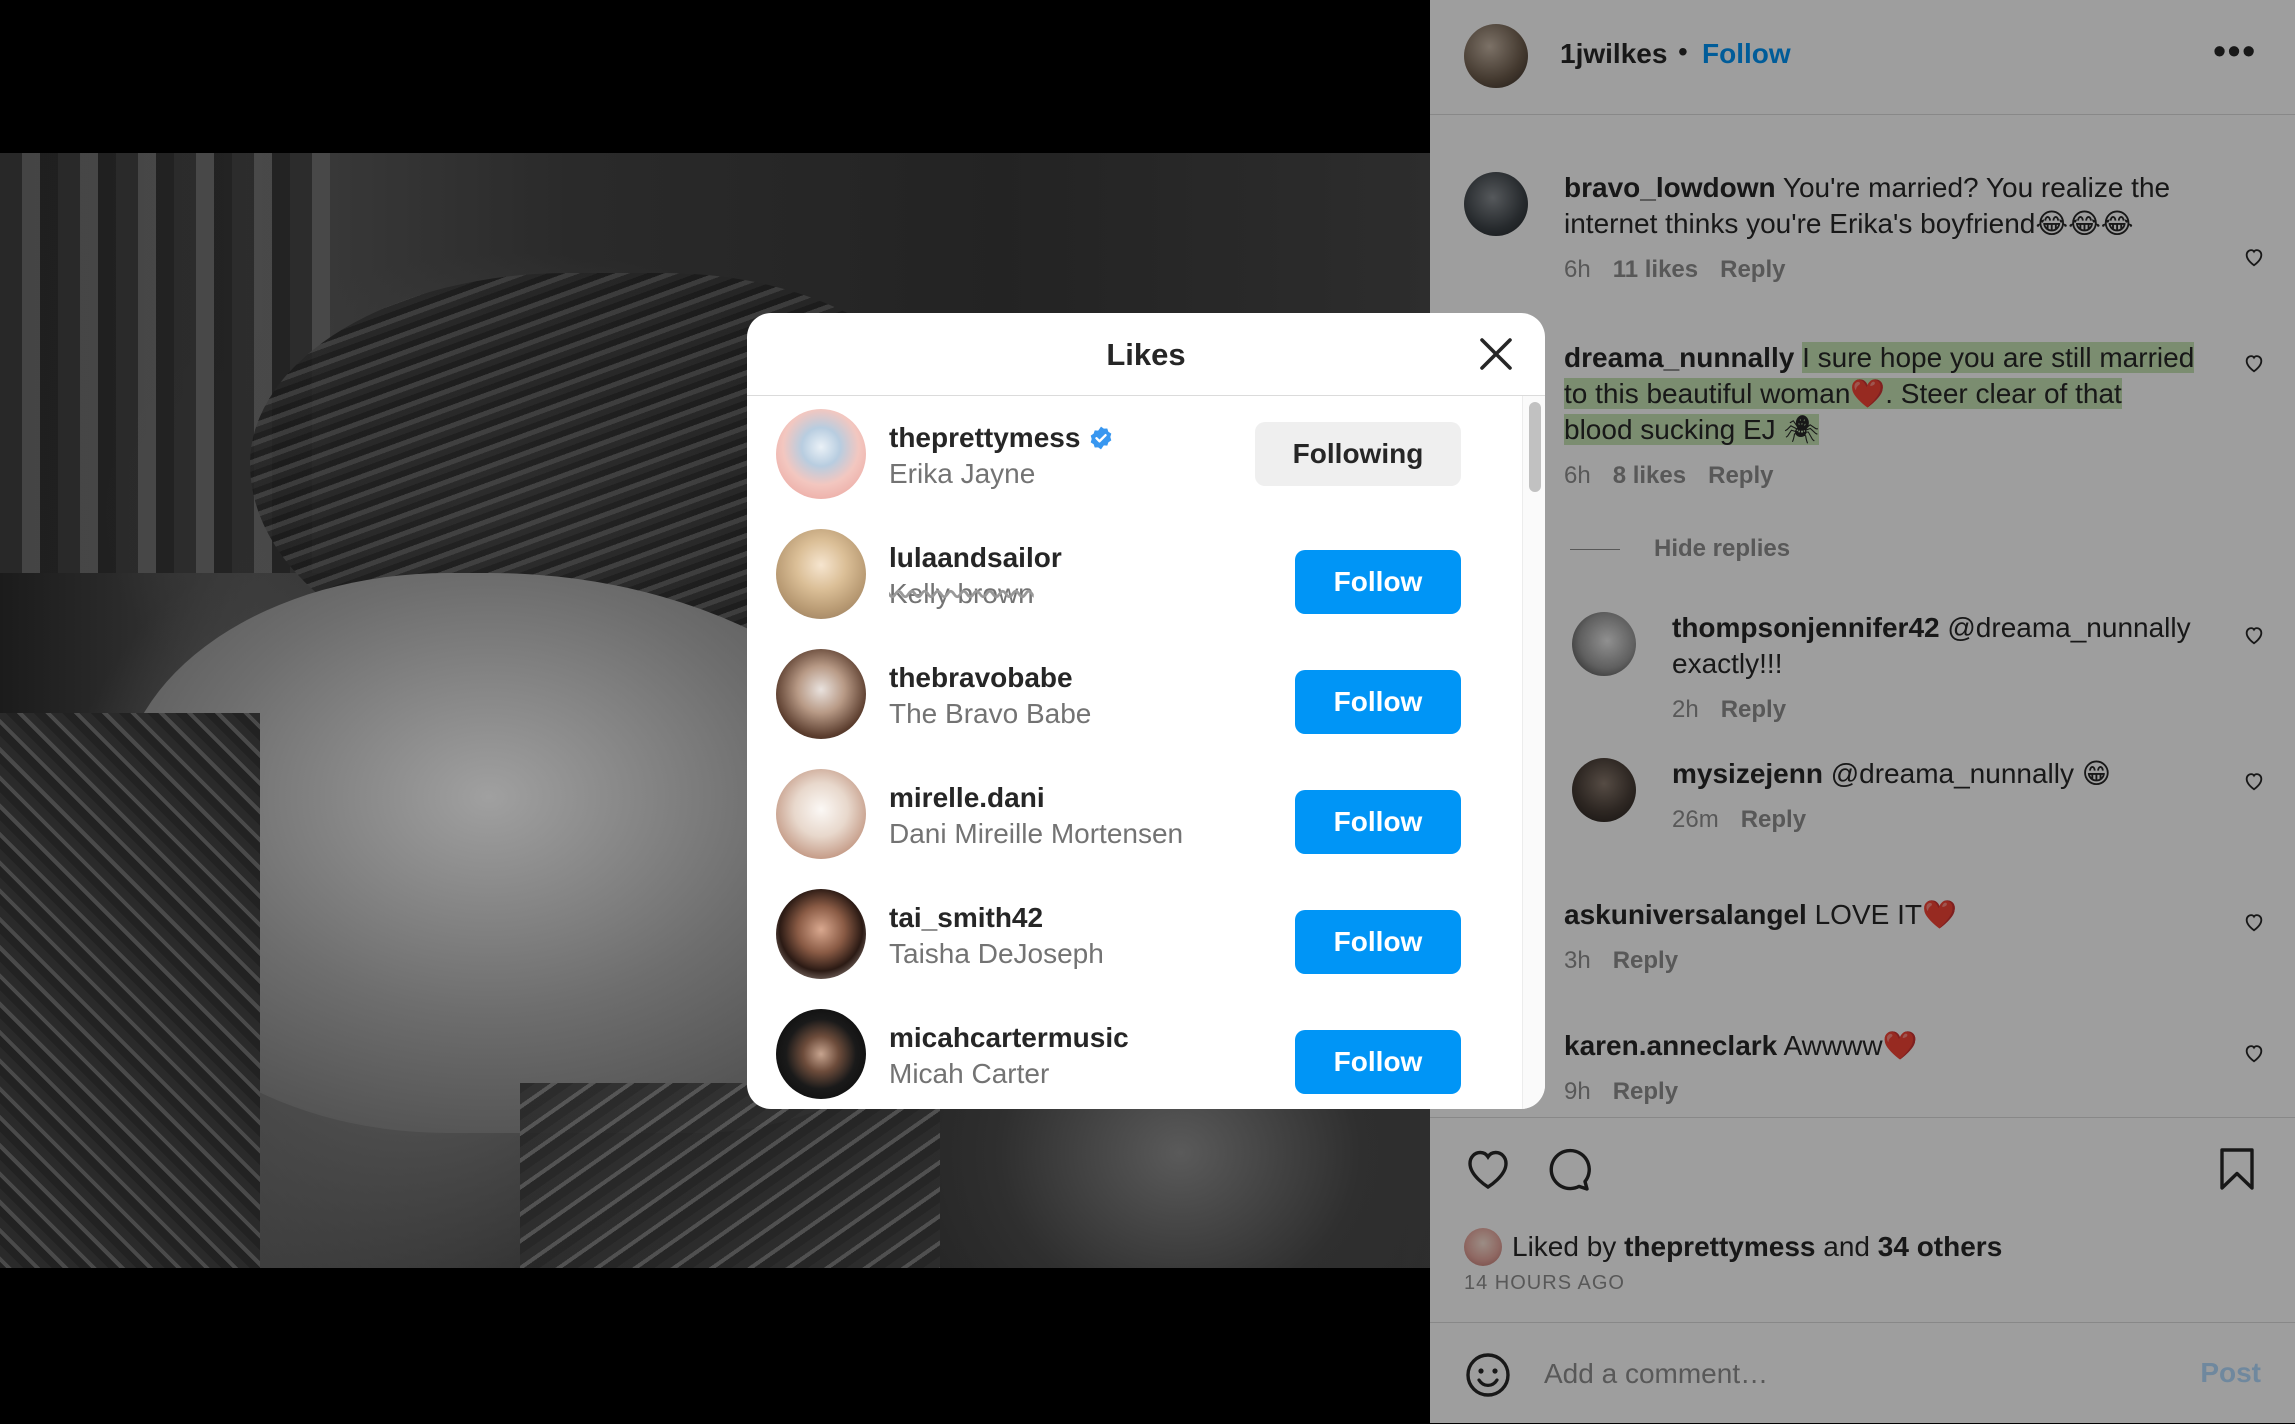 Image resolution: width=2295 pixels, height=1424 pixels. Describe the element at coordinates (1134, 576) in the screenshot. I see `like-row: lulaandsailor Kelly brown Follow` at that location.